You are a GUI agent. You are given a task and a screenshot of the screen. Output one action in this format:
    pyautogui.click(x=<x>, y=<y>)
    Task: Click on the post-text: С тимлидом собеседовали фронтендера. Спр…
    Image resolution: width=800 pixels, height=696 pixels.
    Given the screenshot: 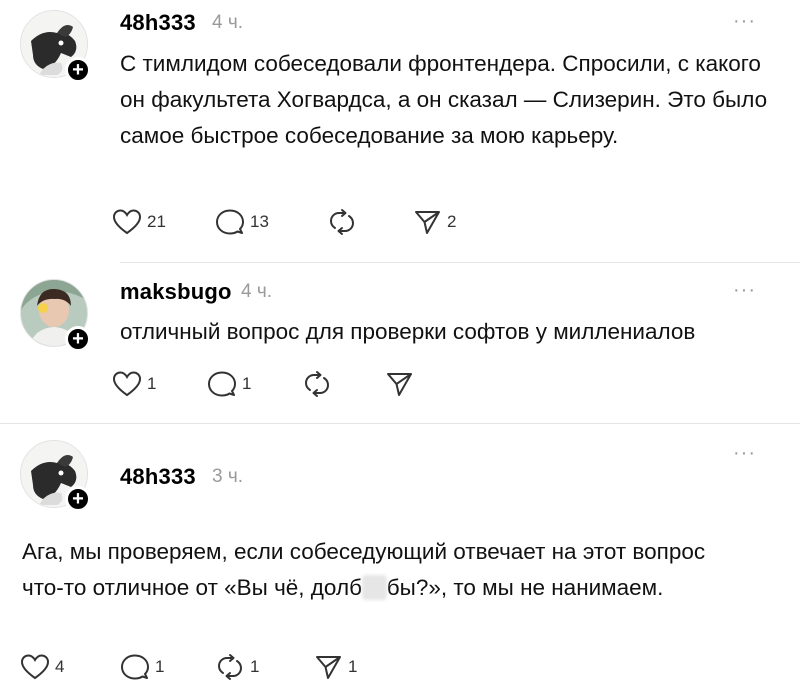 What is the action you would take?
    pyautogui.click(x=444, y=99)
    